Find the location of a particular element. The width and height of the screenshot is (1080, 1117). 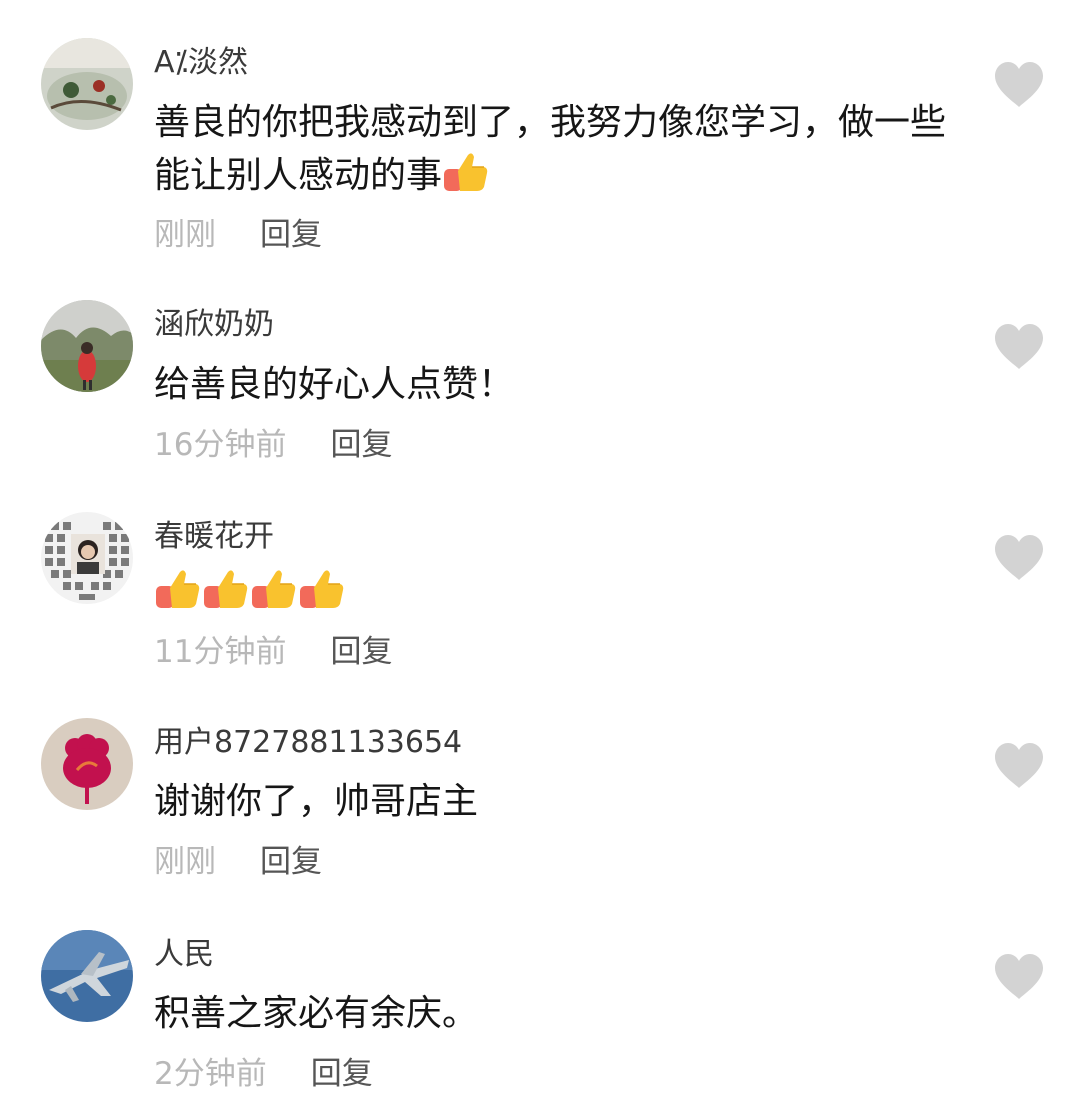

comment-text is located at coordinates (554, 592).